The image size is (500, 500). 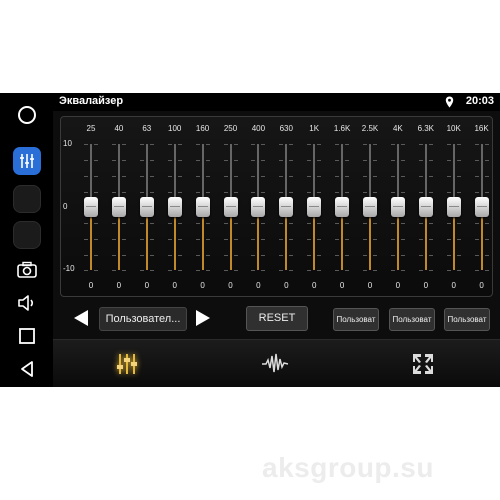 What do you see at coordinates (27, 336) in the screenshot?
I see `recent-apps-button` at bounding box center [27, 336].